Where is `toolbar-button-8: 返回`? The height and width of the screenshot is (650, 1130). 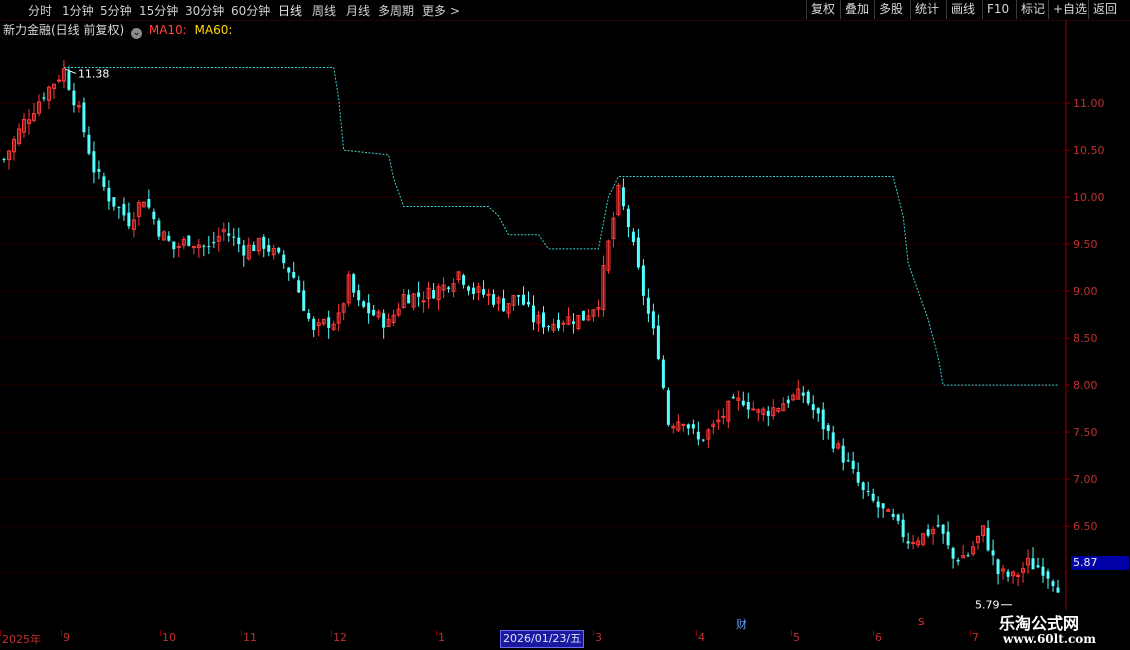 toolbar-button-8: 返回 is located at coordinates (1104, 9).